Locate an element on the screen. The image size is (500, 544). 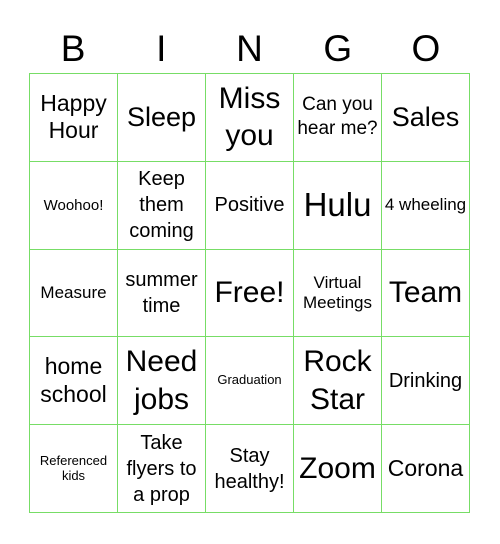
bingo-cell: Virtual Meetings is located at coordinates (338, 293).